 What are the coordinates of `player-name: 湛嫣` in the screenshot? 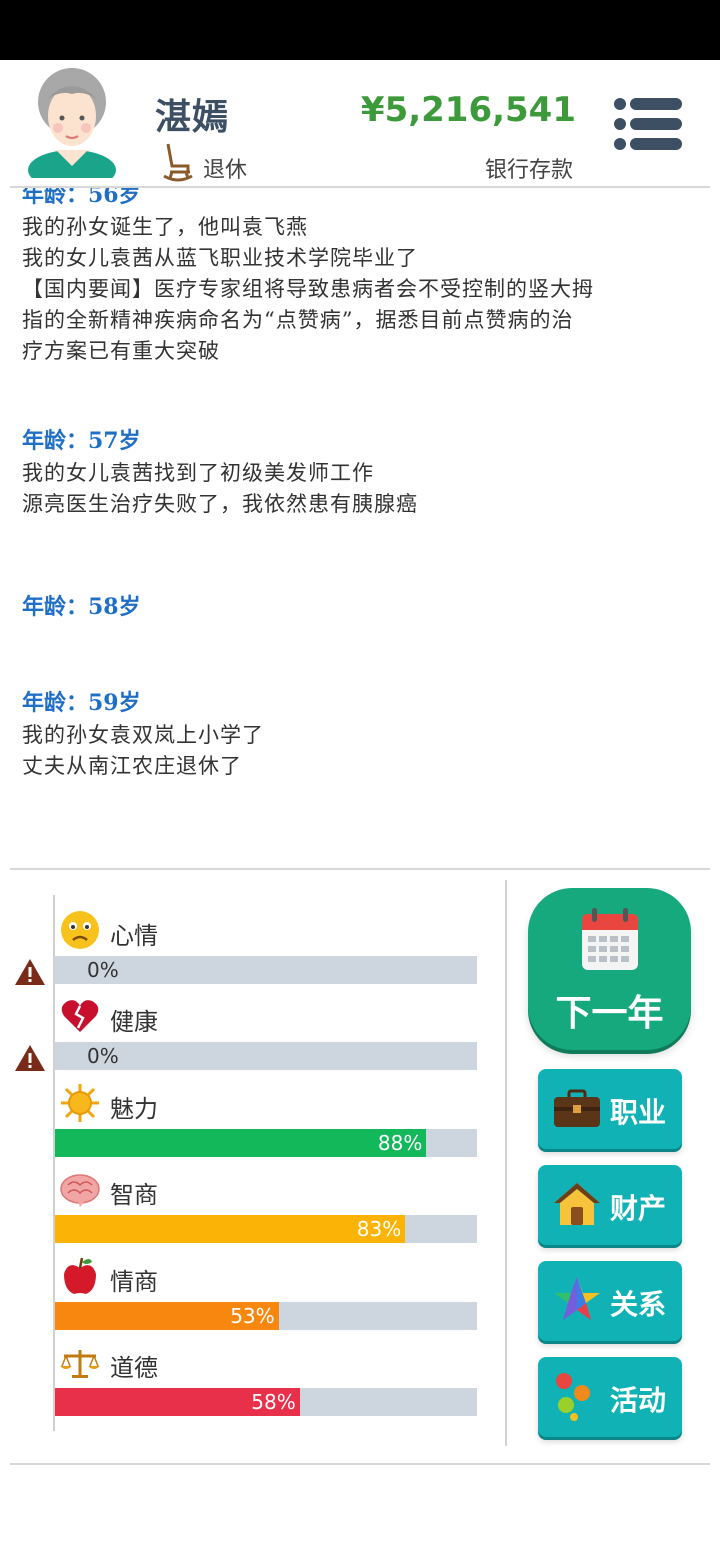 It's located at (192, 117).